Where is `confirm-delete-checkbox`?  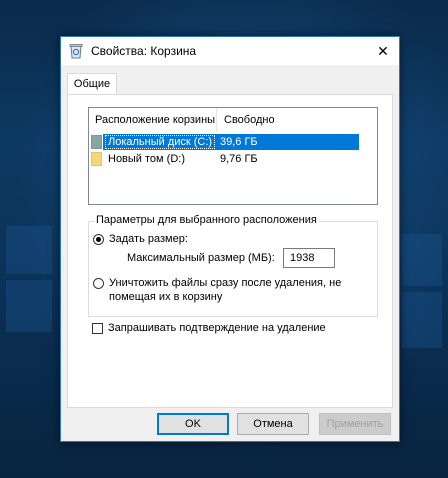 confirm-delete-checkbox is located at coordinates (97, 328).